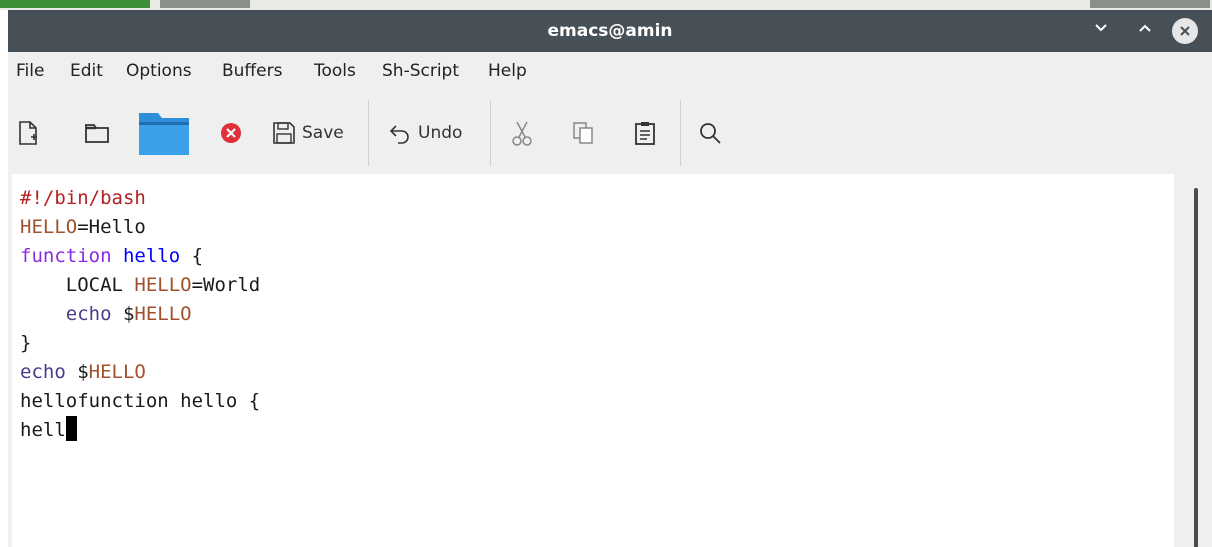 Image resolution: width=1212 pixels, height=547 pixels. Describe the element at coordinates (252, 71) in the screenshot. I see `menu-buffers: Buffers` at that location.